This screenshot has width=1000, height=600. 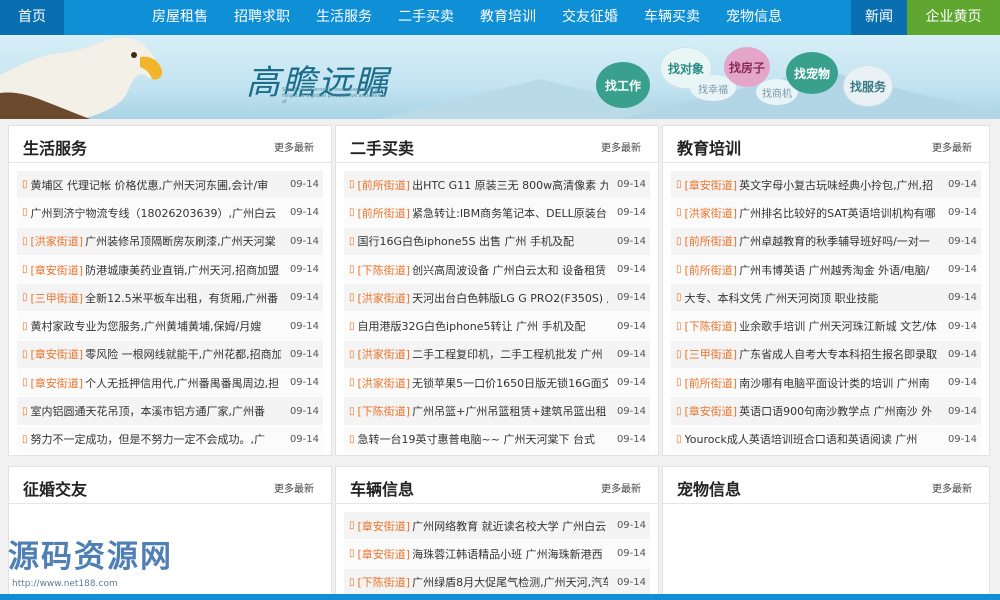 What do you see at coordinates (510, 298) in the screenshot?
I see `listing-title: 天河出台白色韩版LG G PRO2(F350S) 广` at bounding box center [510, 298].